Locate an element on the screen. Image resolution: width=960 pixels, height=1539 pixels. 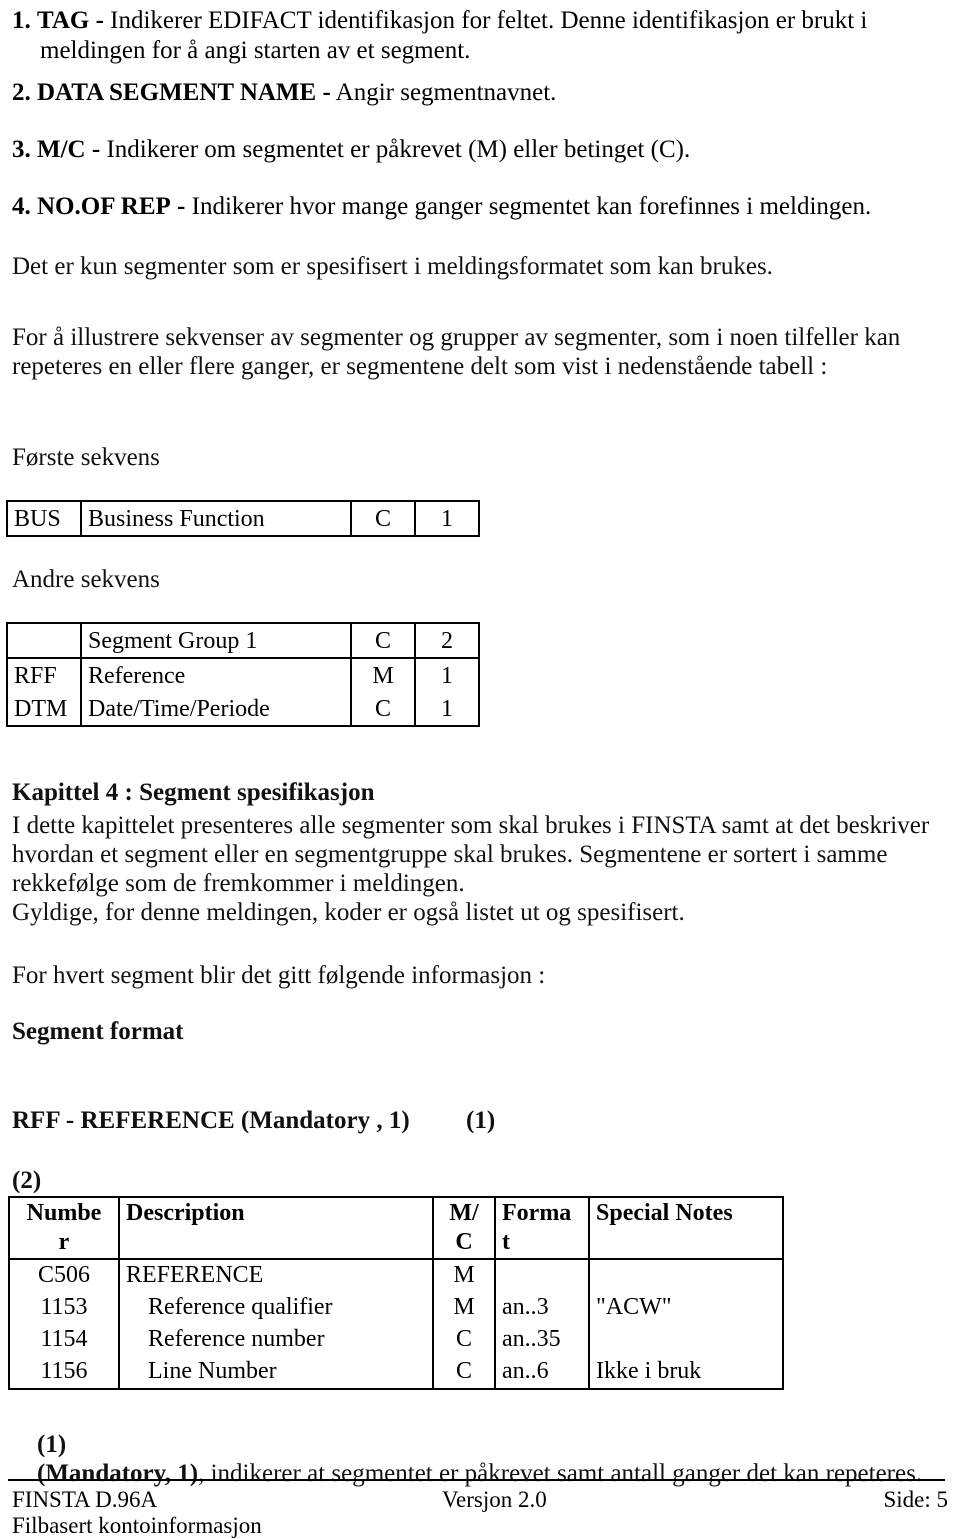
definition-number: 4. is located at coordinates (21, 206).